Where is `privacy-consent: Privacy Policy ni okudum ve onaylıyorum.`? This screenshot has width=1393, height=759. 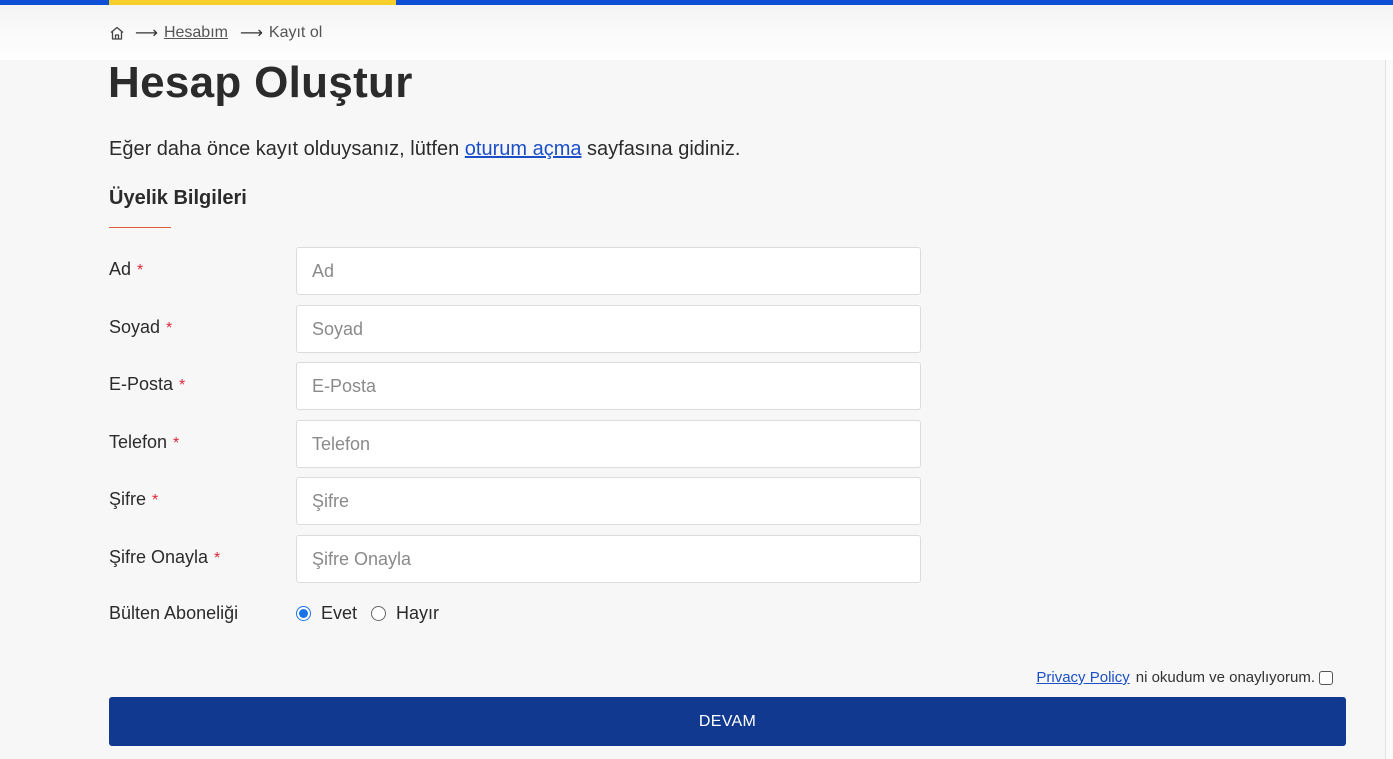
privacy-consent: Privacy Policy ni okudum ve onaylıyorum. is located at coordinates (1184, 677).